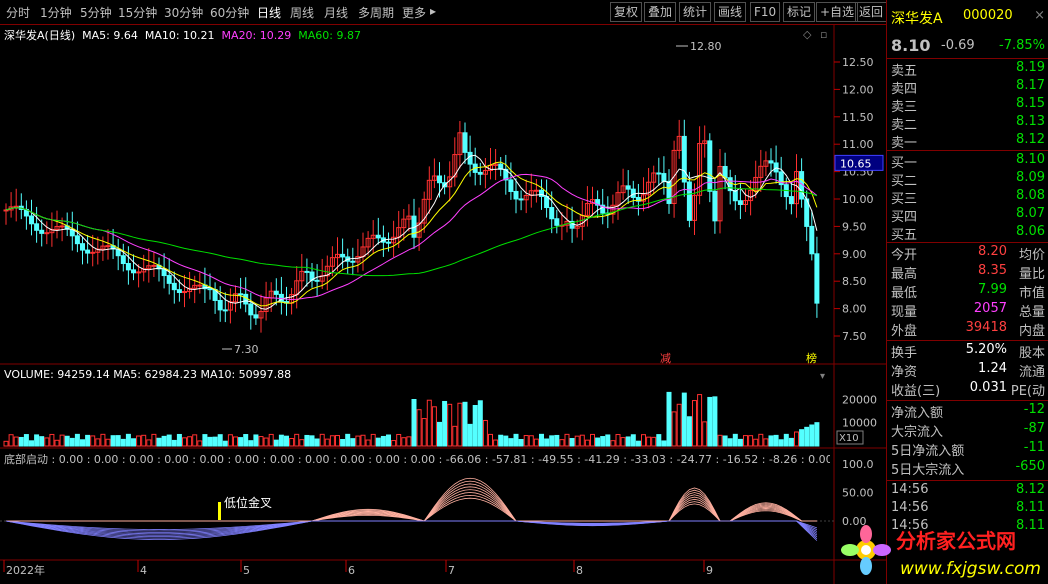 This screenshot has height=584, width=1048. What do you see at coordinates (854, 254) in the screenshot?
I see `price-tick-label: 9.00` at bounding box center [854, 254].